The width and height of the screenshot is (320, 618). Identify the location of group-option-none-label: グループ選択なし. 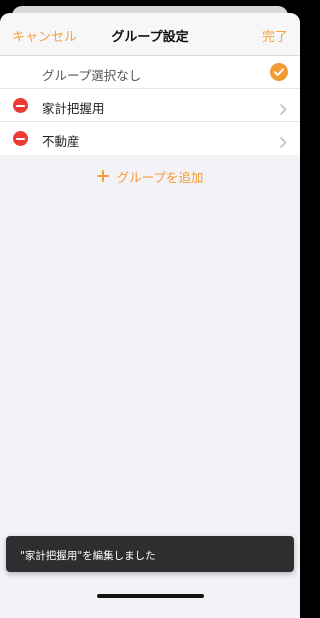
(92, 75).